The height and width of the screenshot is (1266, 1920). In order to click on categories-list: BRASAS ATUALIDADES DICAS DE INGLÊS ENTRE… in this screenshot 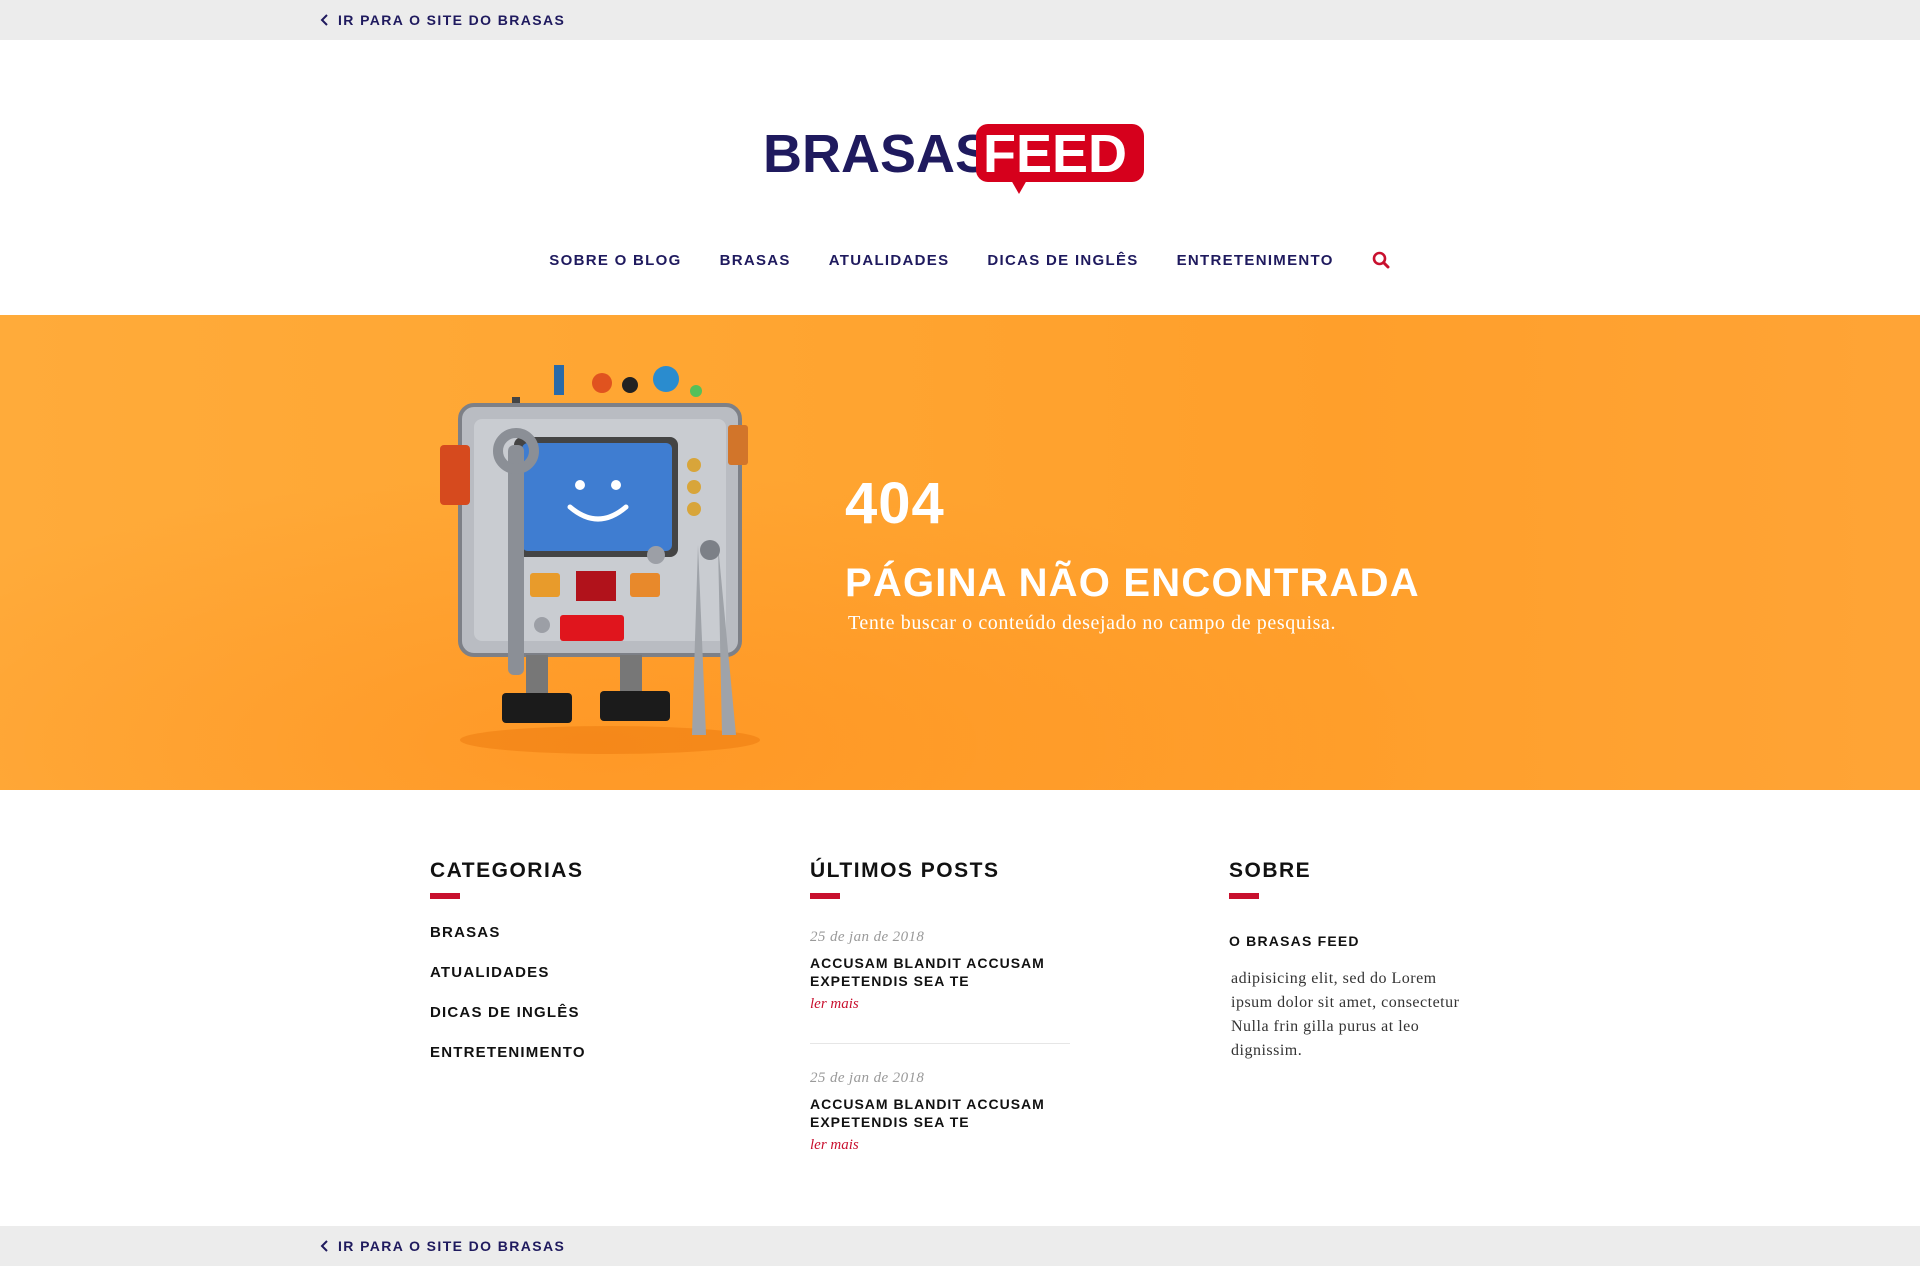, I will do `click(570, 1003)`.